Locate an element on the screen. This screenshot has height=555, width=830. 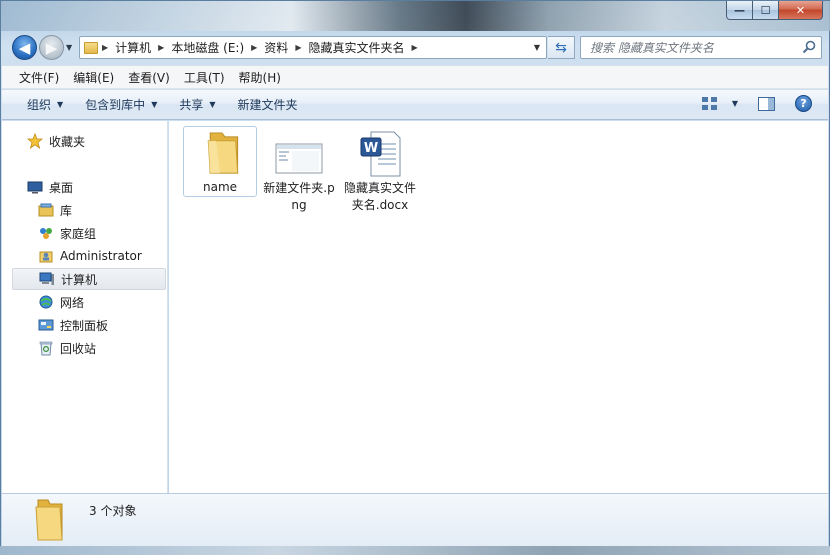
recent-pages-dropdown: ▼ is located at coordinates (69, 47).